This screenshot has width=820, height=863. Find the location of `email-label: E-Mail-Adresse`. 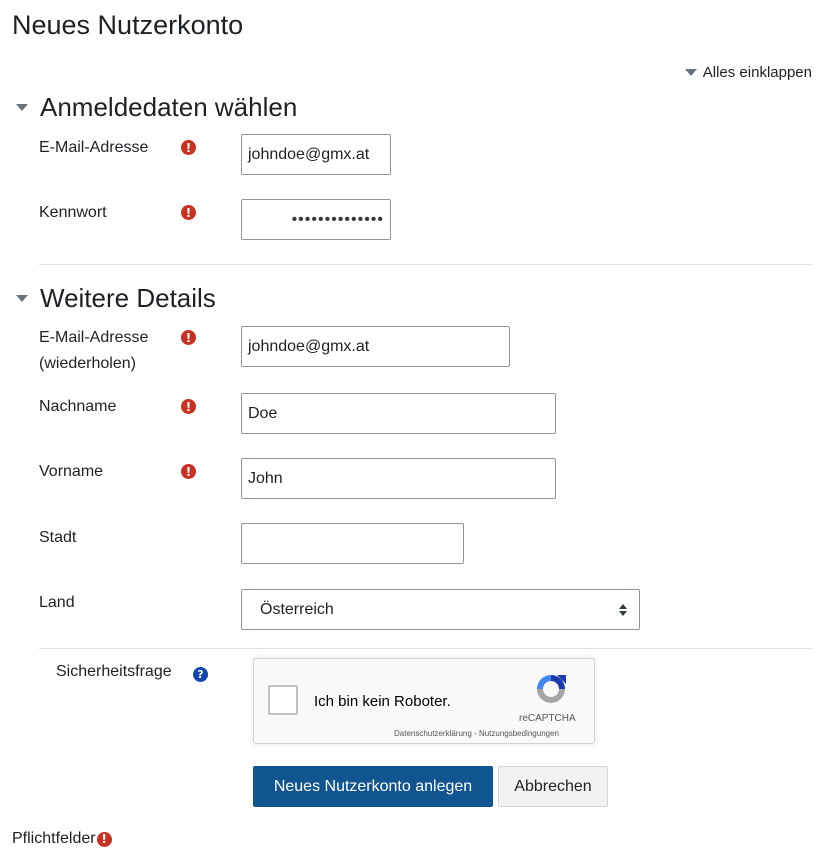

email-label: E-Mail-Adresse is located at coordinates (94, 147).